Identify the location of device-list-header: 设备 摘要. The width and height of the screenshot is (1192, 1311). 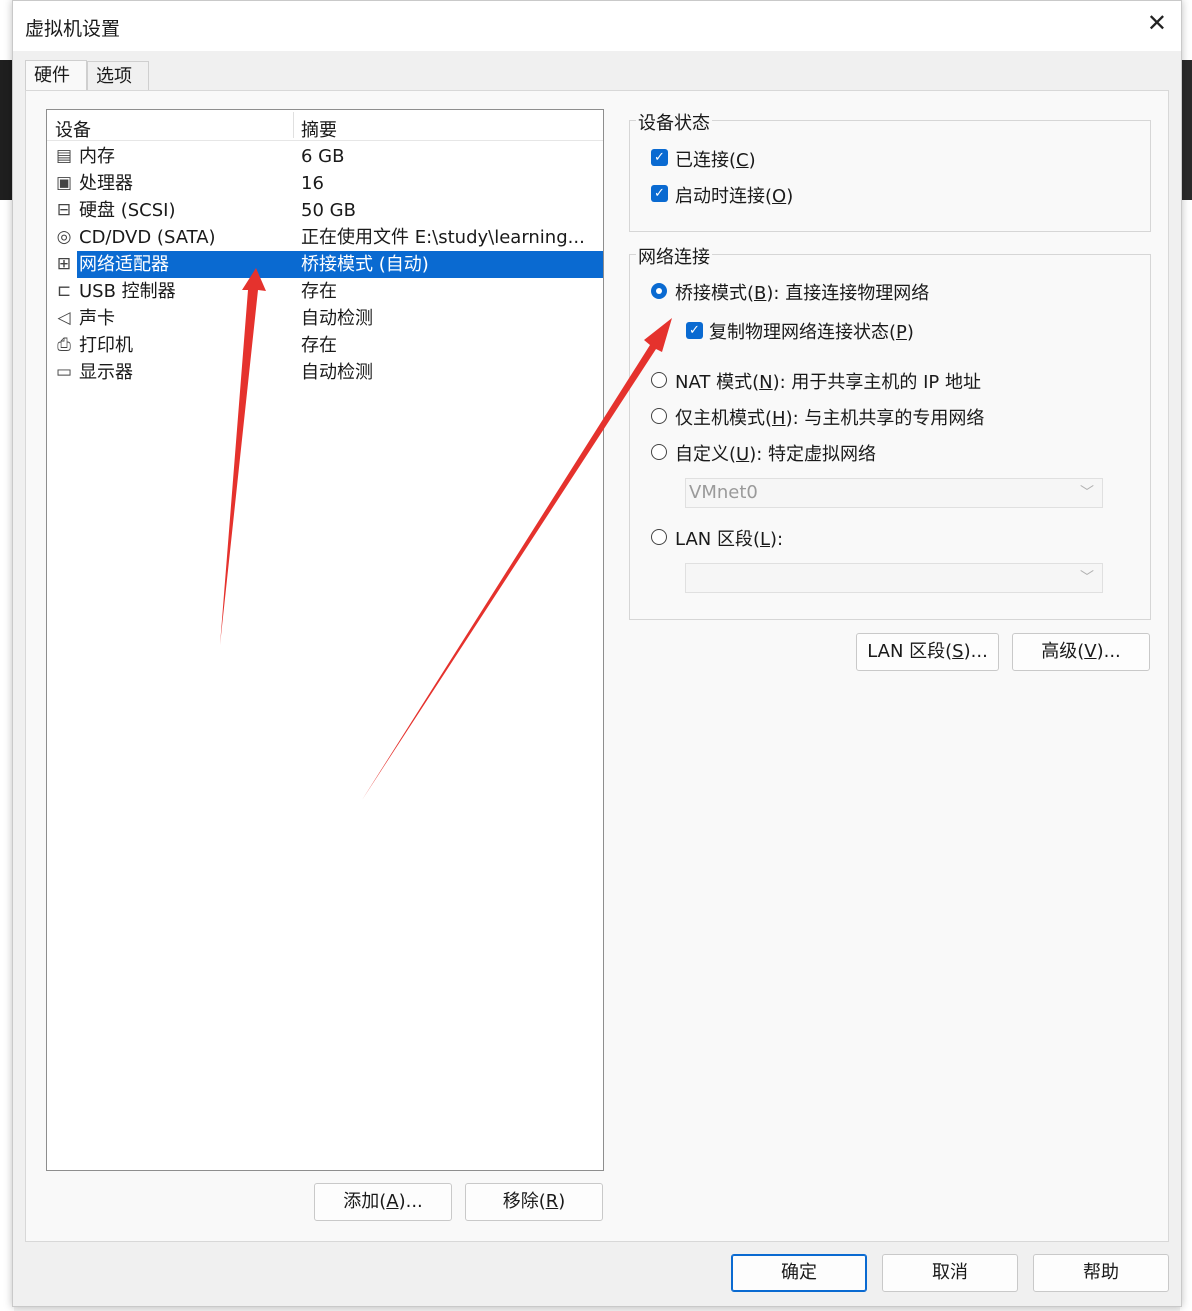
(325, 125).